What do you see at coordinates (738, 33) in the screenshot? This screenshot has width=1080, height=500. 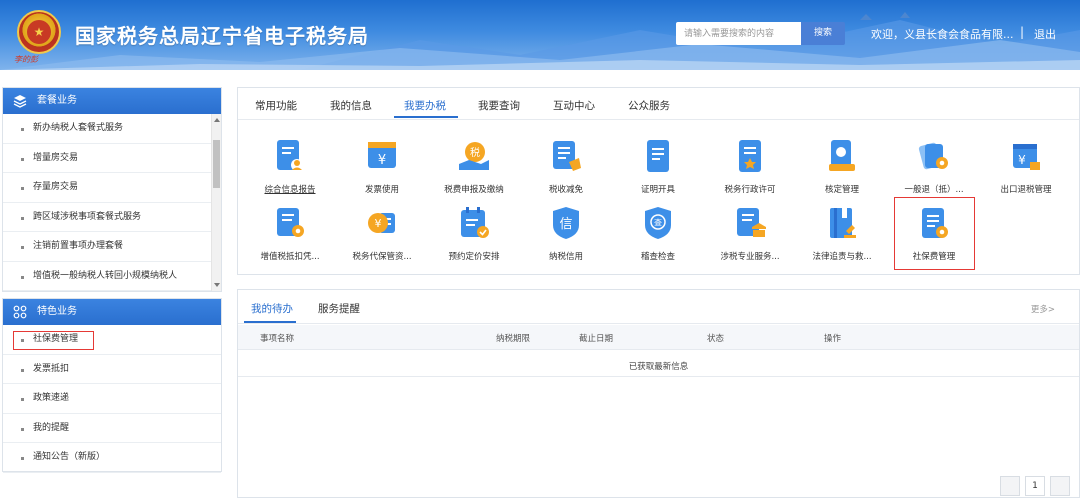 I see `search-input` at bounding box center [738, 33].